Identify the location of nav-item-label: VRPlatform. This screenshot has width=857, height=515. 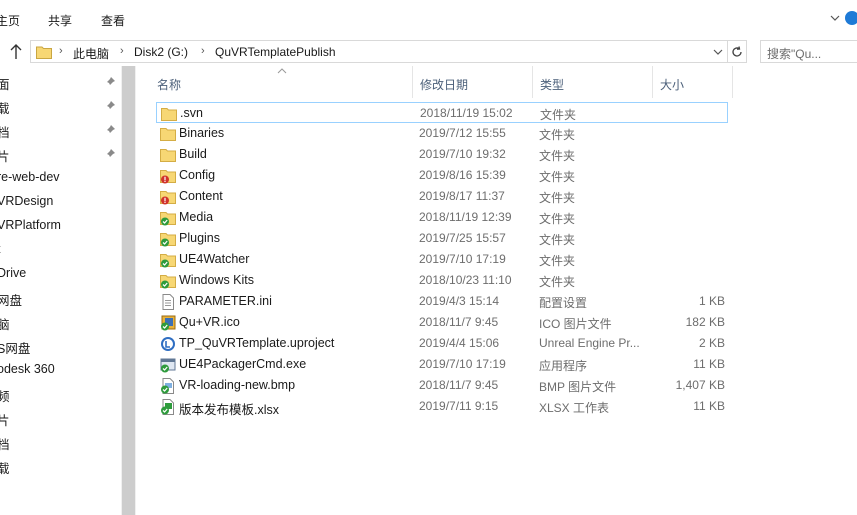
(30, 225).